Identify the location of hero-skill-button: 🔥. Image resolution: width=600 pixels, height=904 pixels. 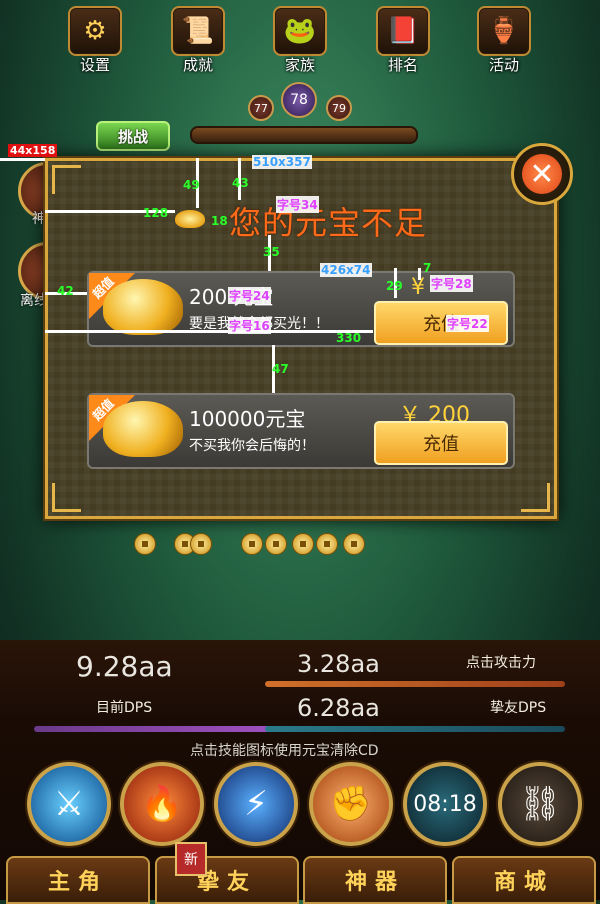
(162, 804).